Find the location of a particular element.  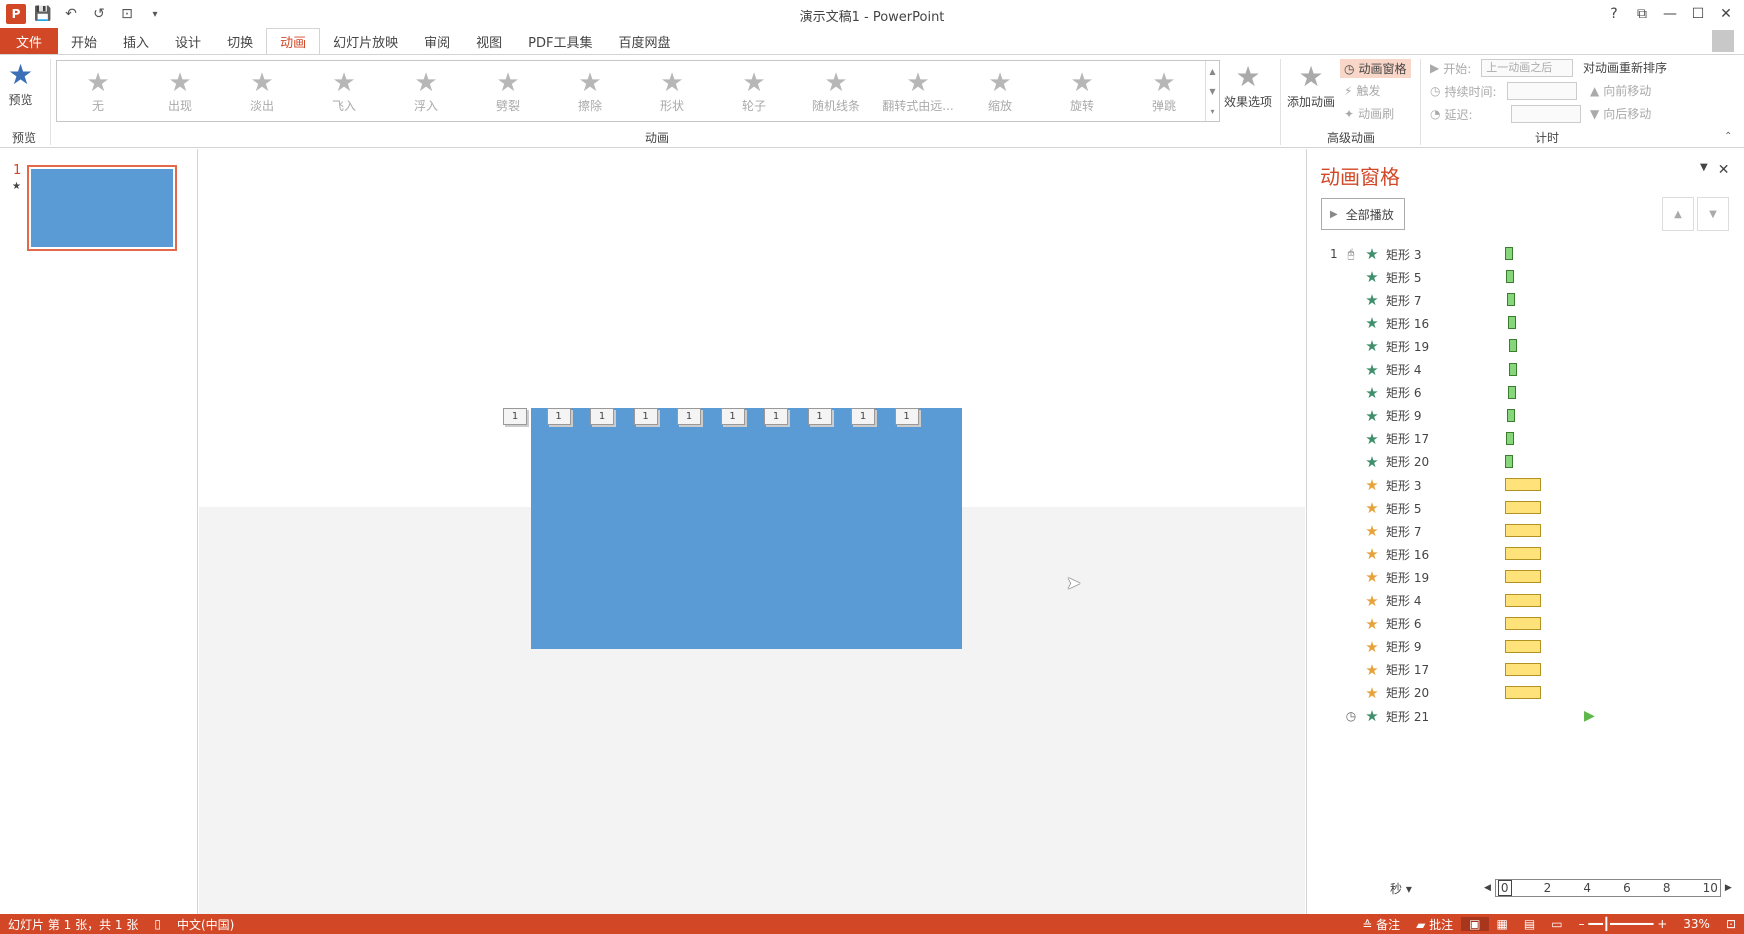

gallery-item: ★ 浮入 is located at coordinates (426, 91).